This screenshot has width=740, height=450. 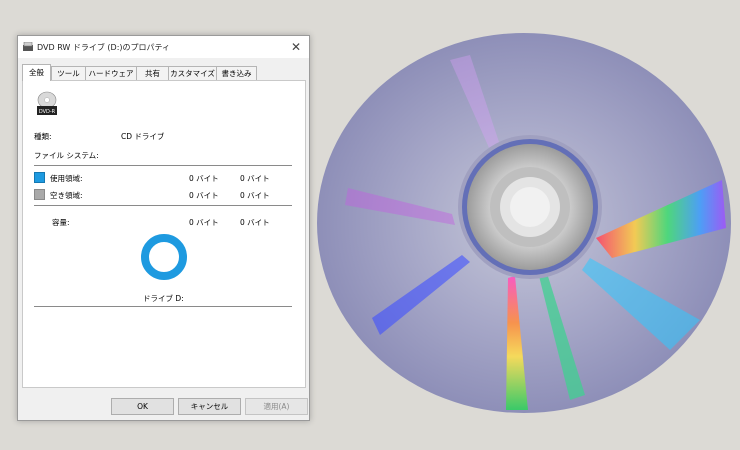 What do you see at coordinates (152, 73) in the screenshot?
I see `tab-sharing: 共有` at bounding box center [152, 73].